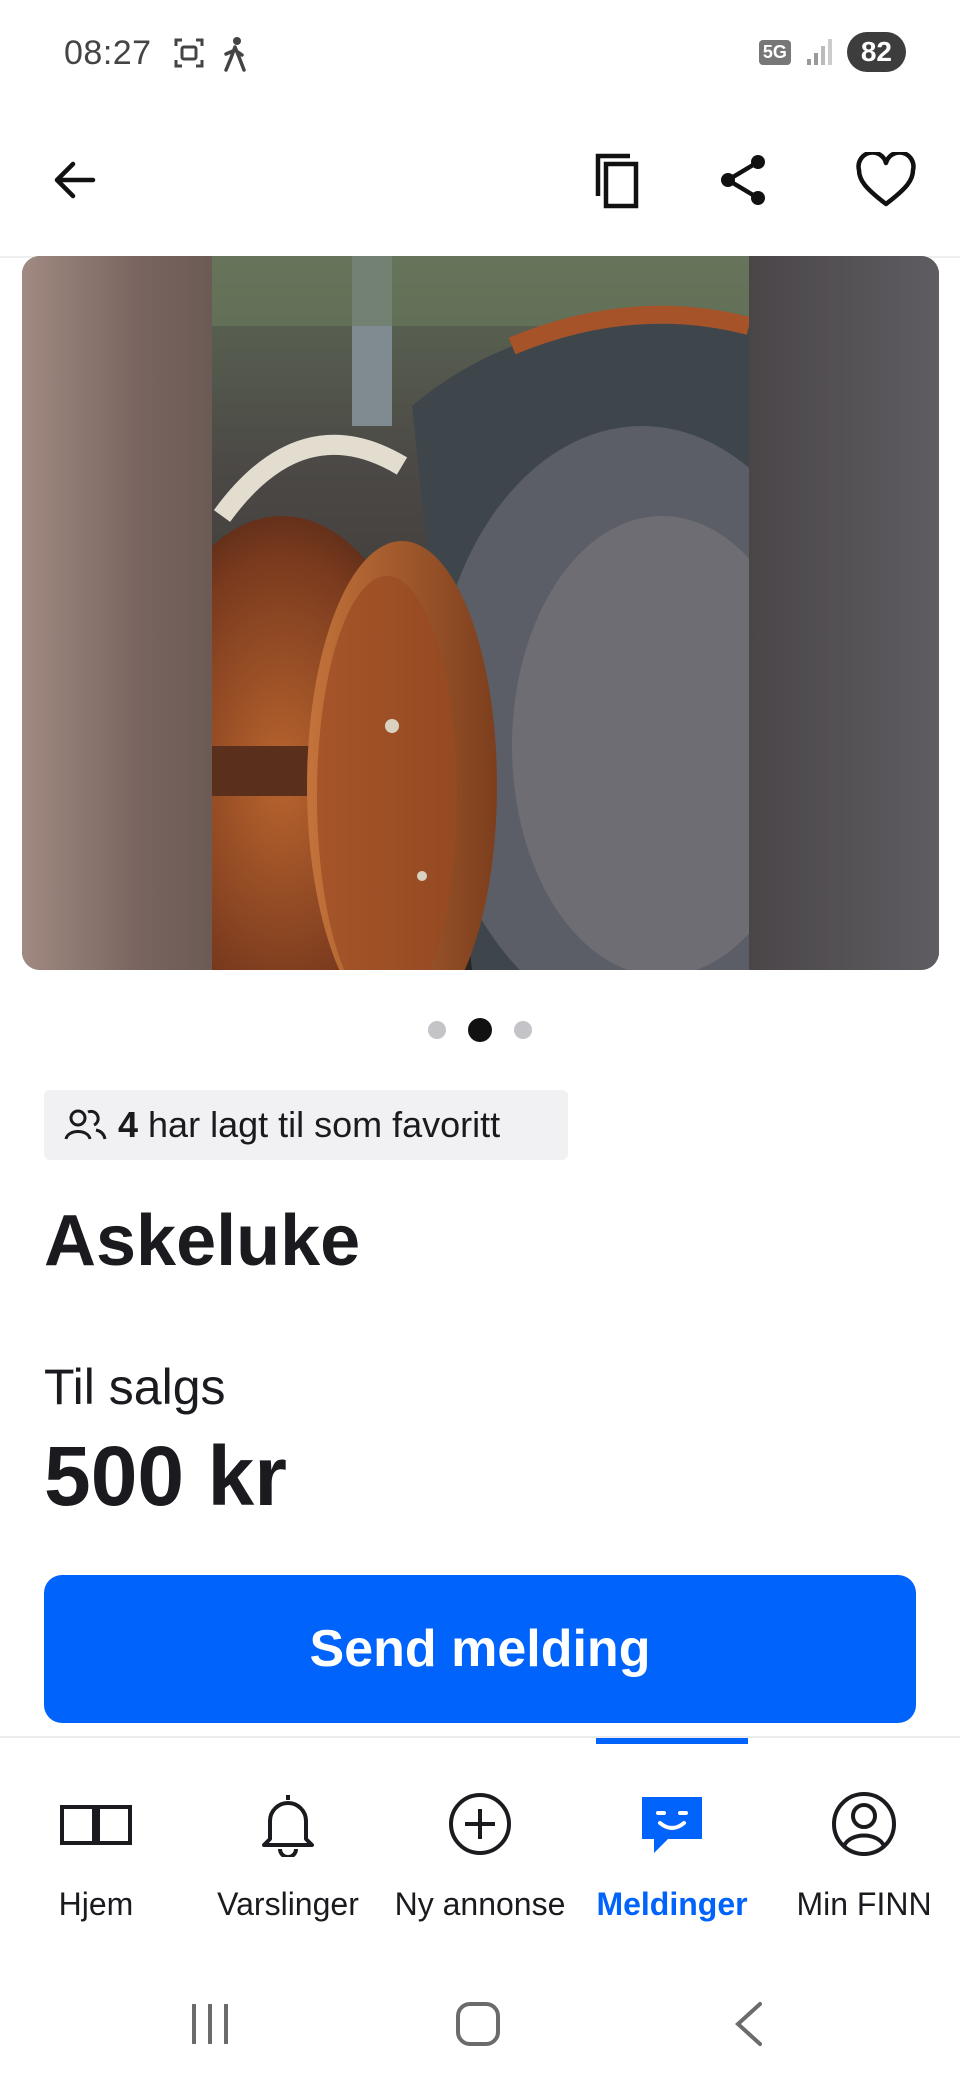 The height and width of the screenshot is (2080, 960). Describe the element at coordinates (96, 1825) in the screenshot. I see `book-icon` at that location.